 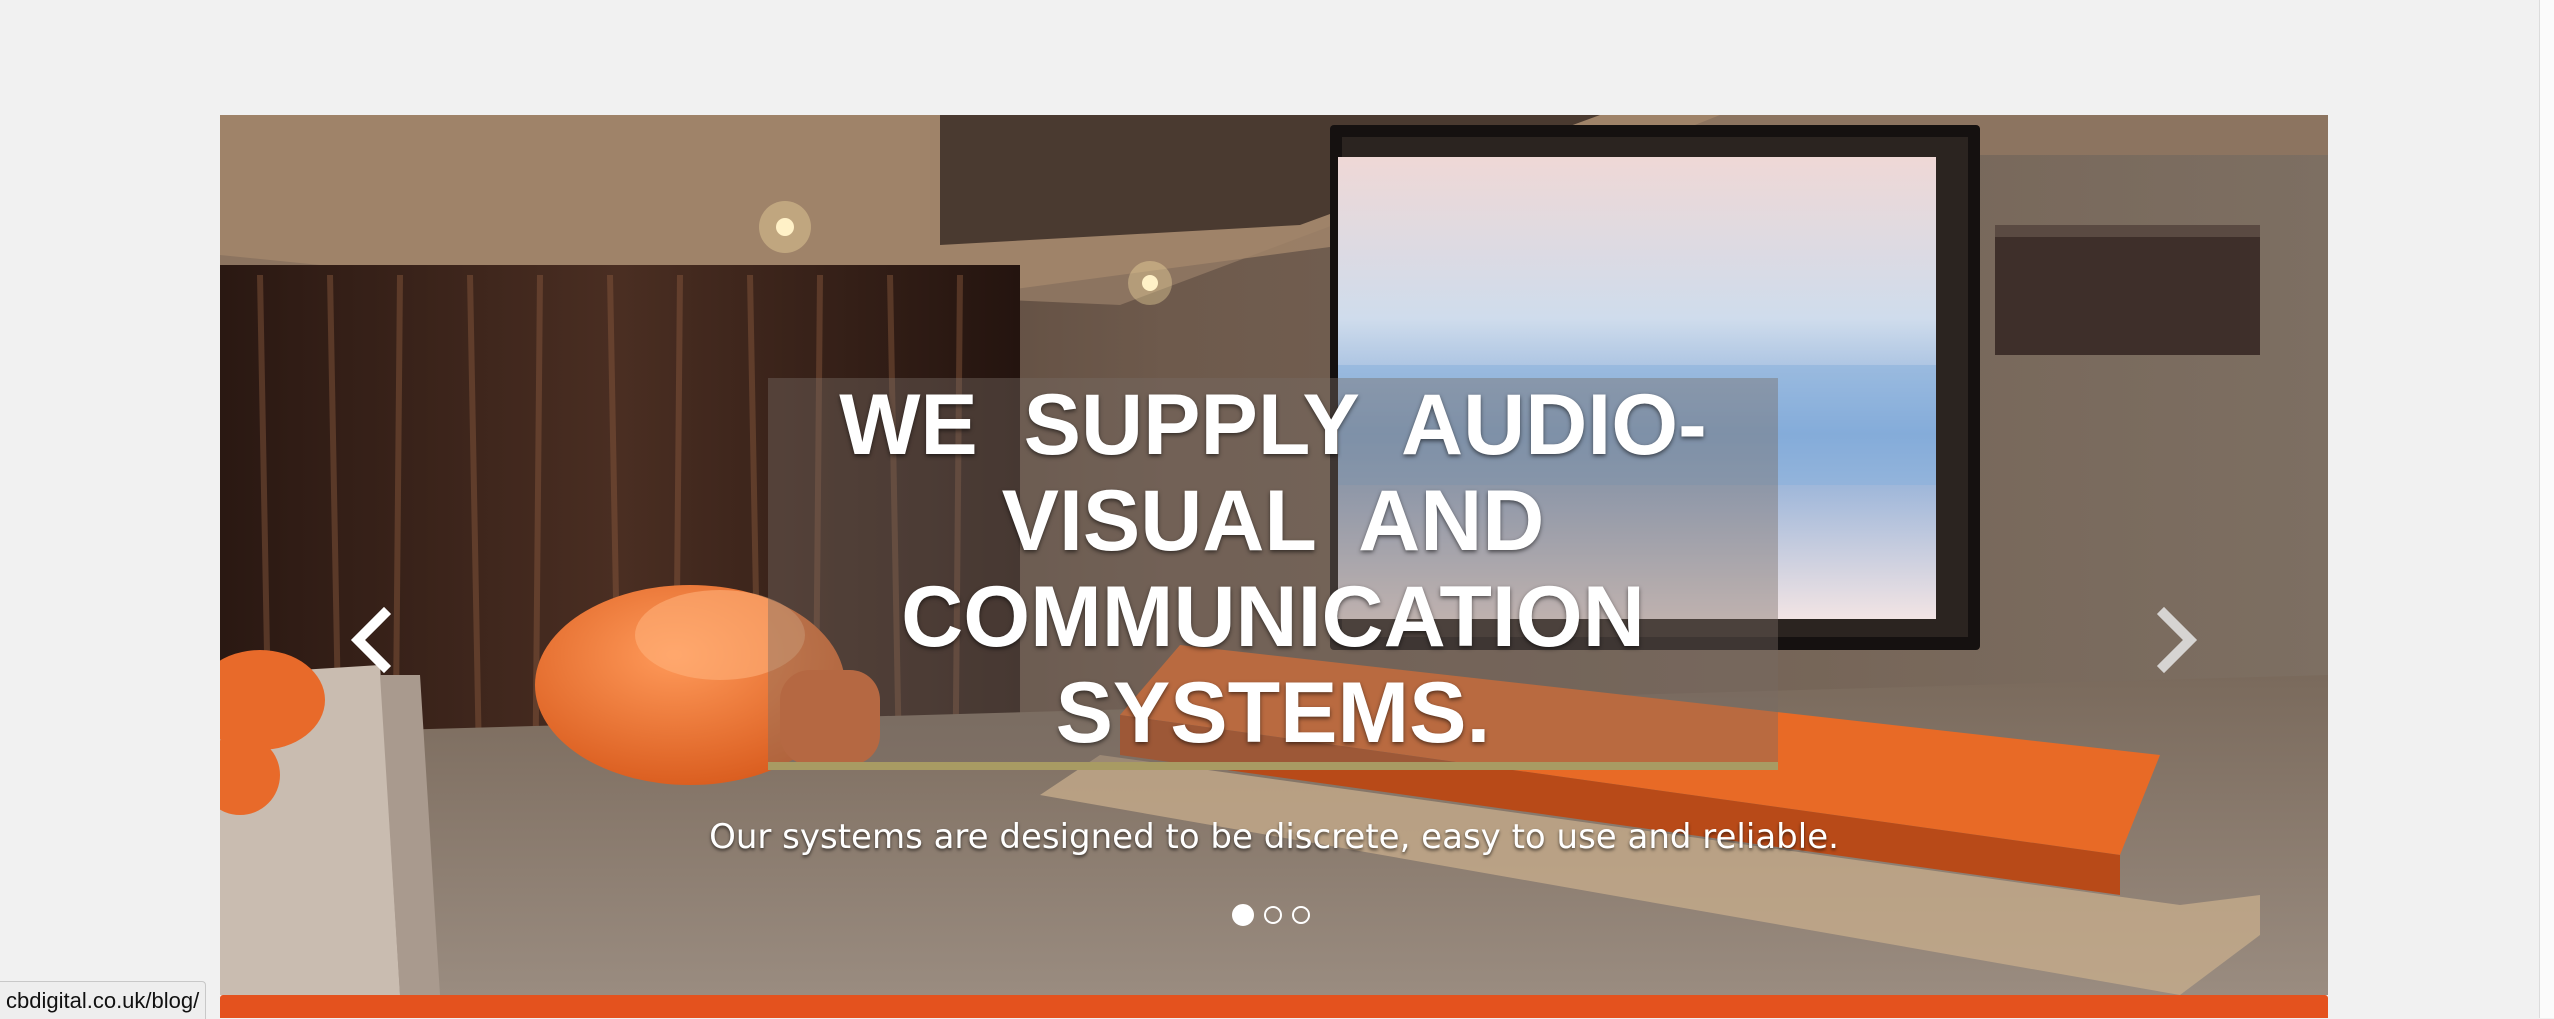 I want to click on carousel-next-button, so click(x=2175, y=640).